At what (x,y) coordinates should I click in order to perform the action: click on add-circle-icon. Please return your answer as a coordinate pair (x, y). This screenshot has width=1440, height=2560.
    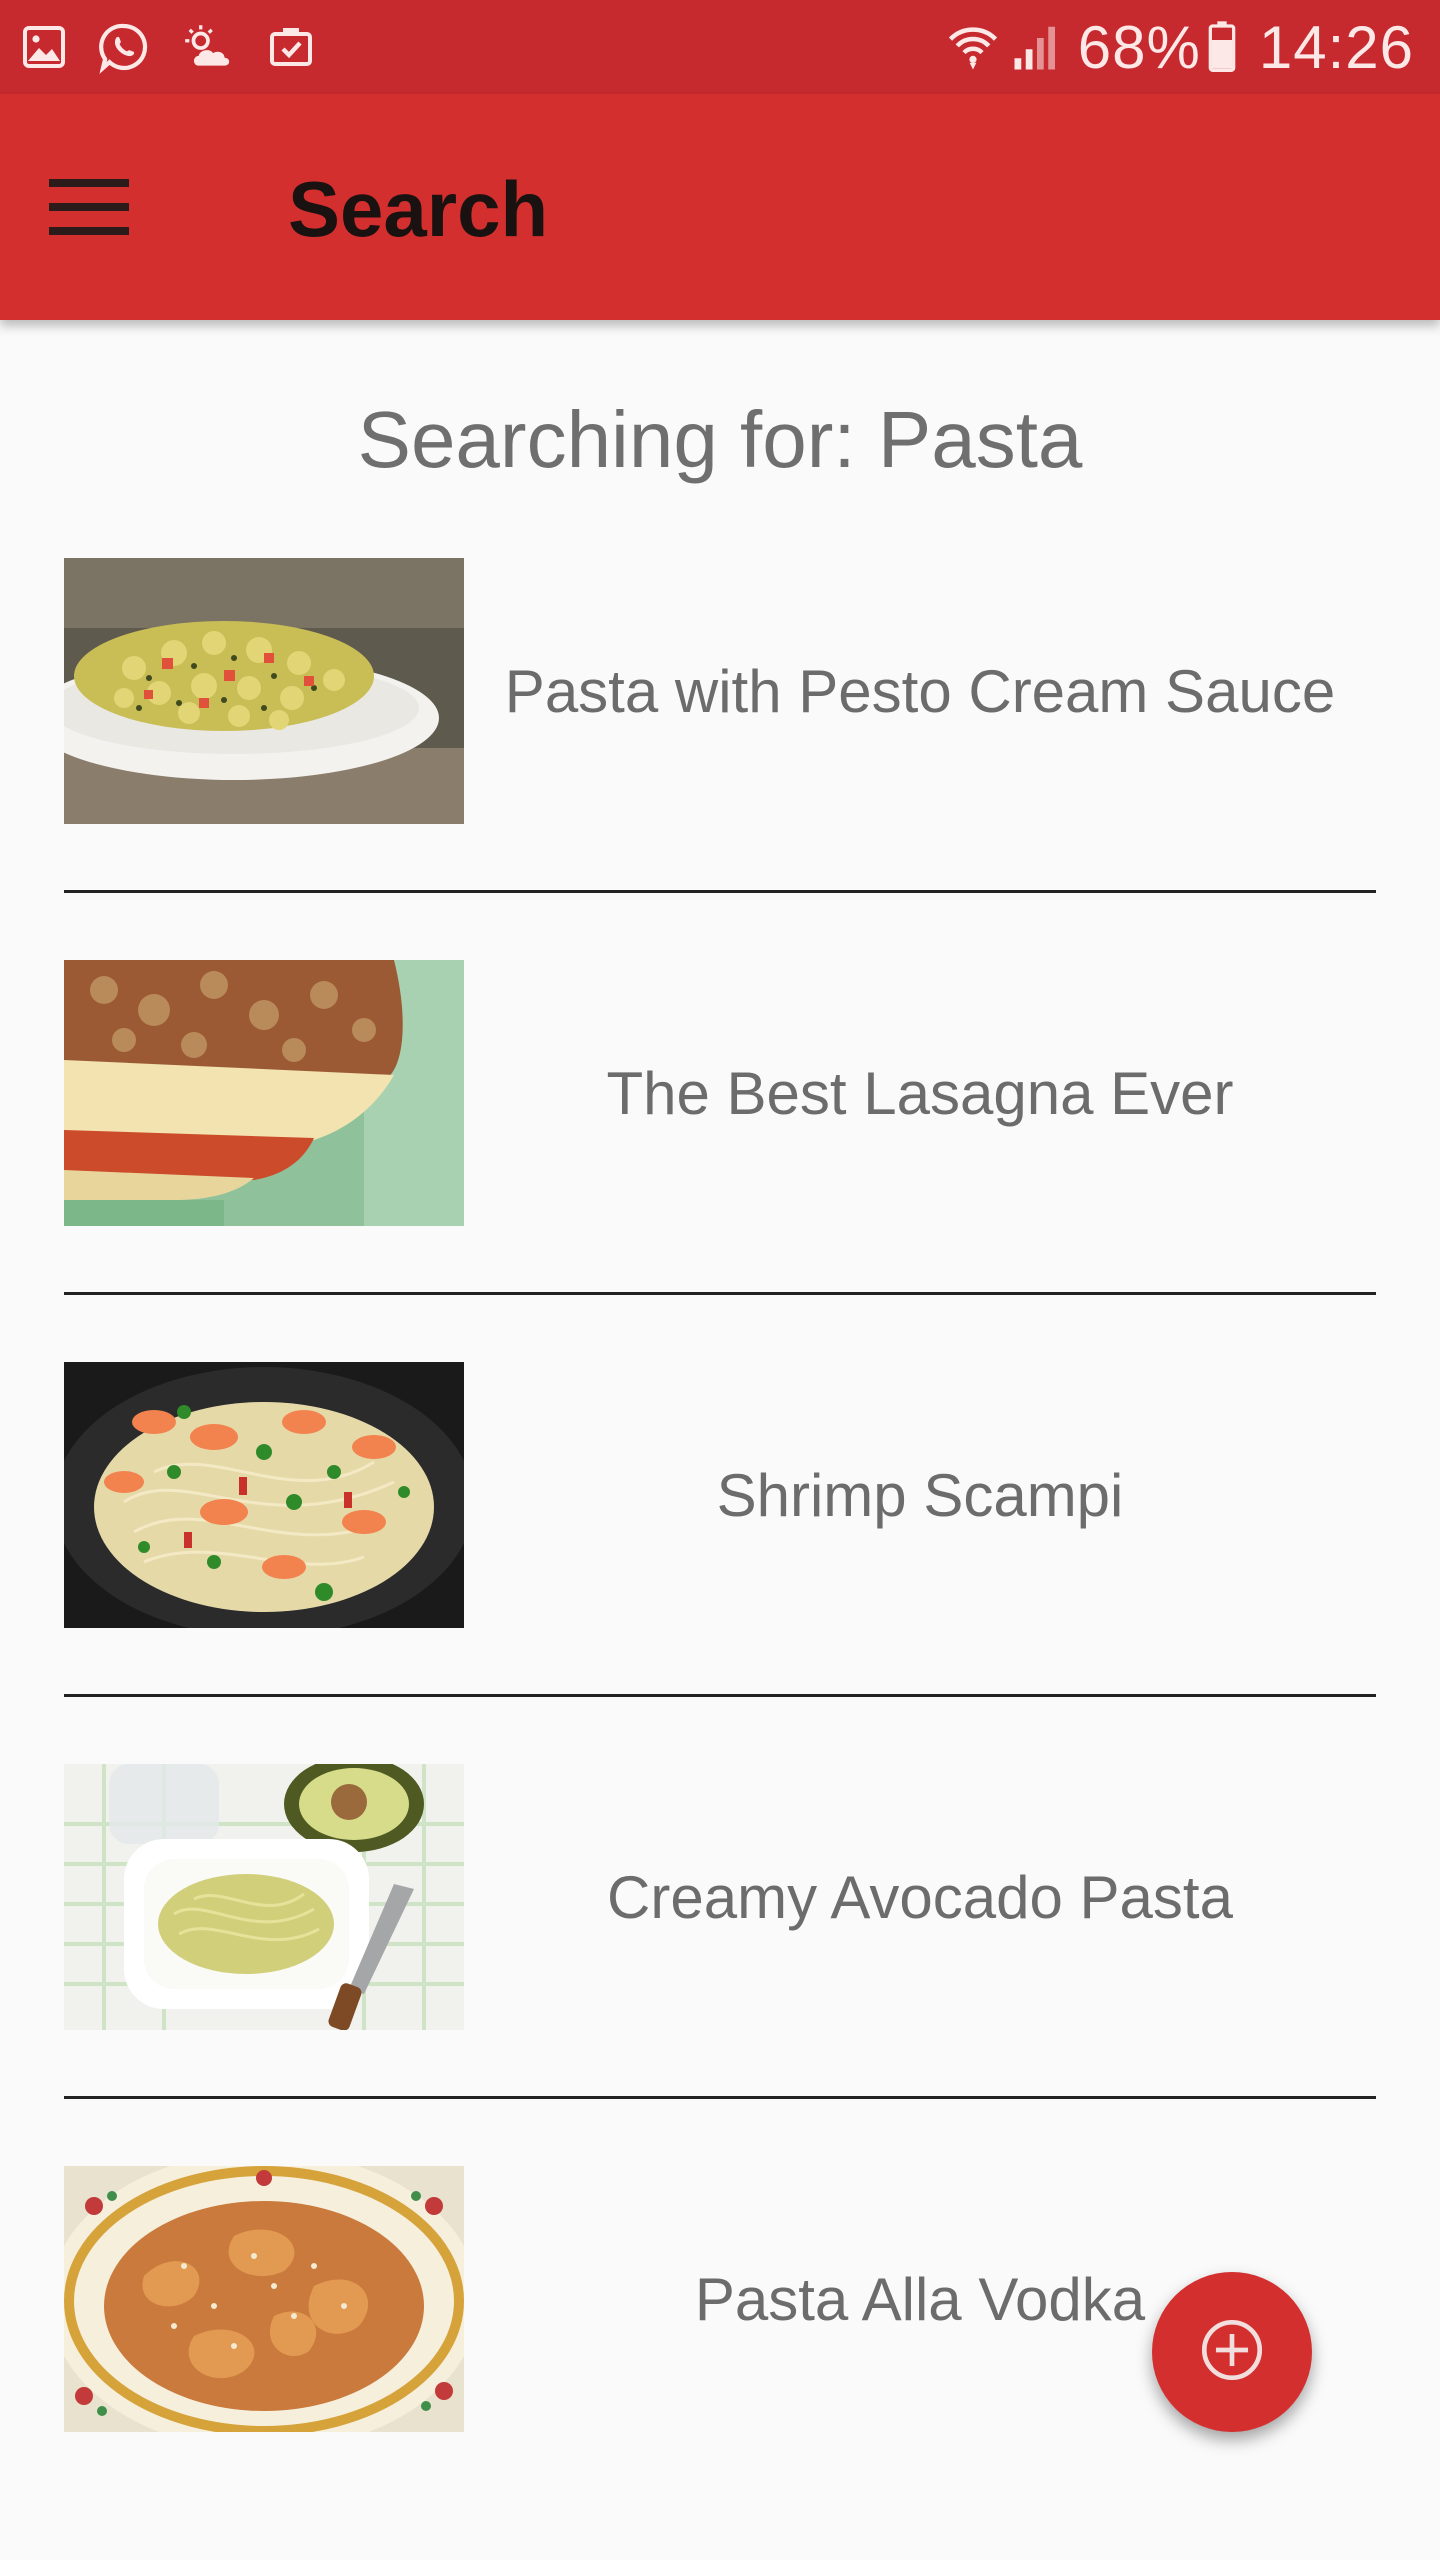
    Looking at the image, I should click on (1232, 2352).